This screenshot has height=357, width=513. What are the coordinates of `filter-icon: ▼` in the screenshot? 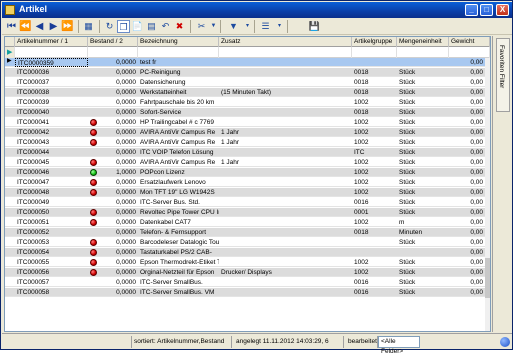 It's located at (233, 26).